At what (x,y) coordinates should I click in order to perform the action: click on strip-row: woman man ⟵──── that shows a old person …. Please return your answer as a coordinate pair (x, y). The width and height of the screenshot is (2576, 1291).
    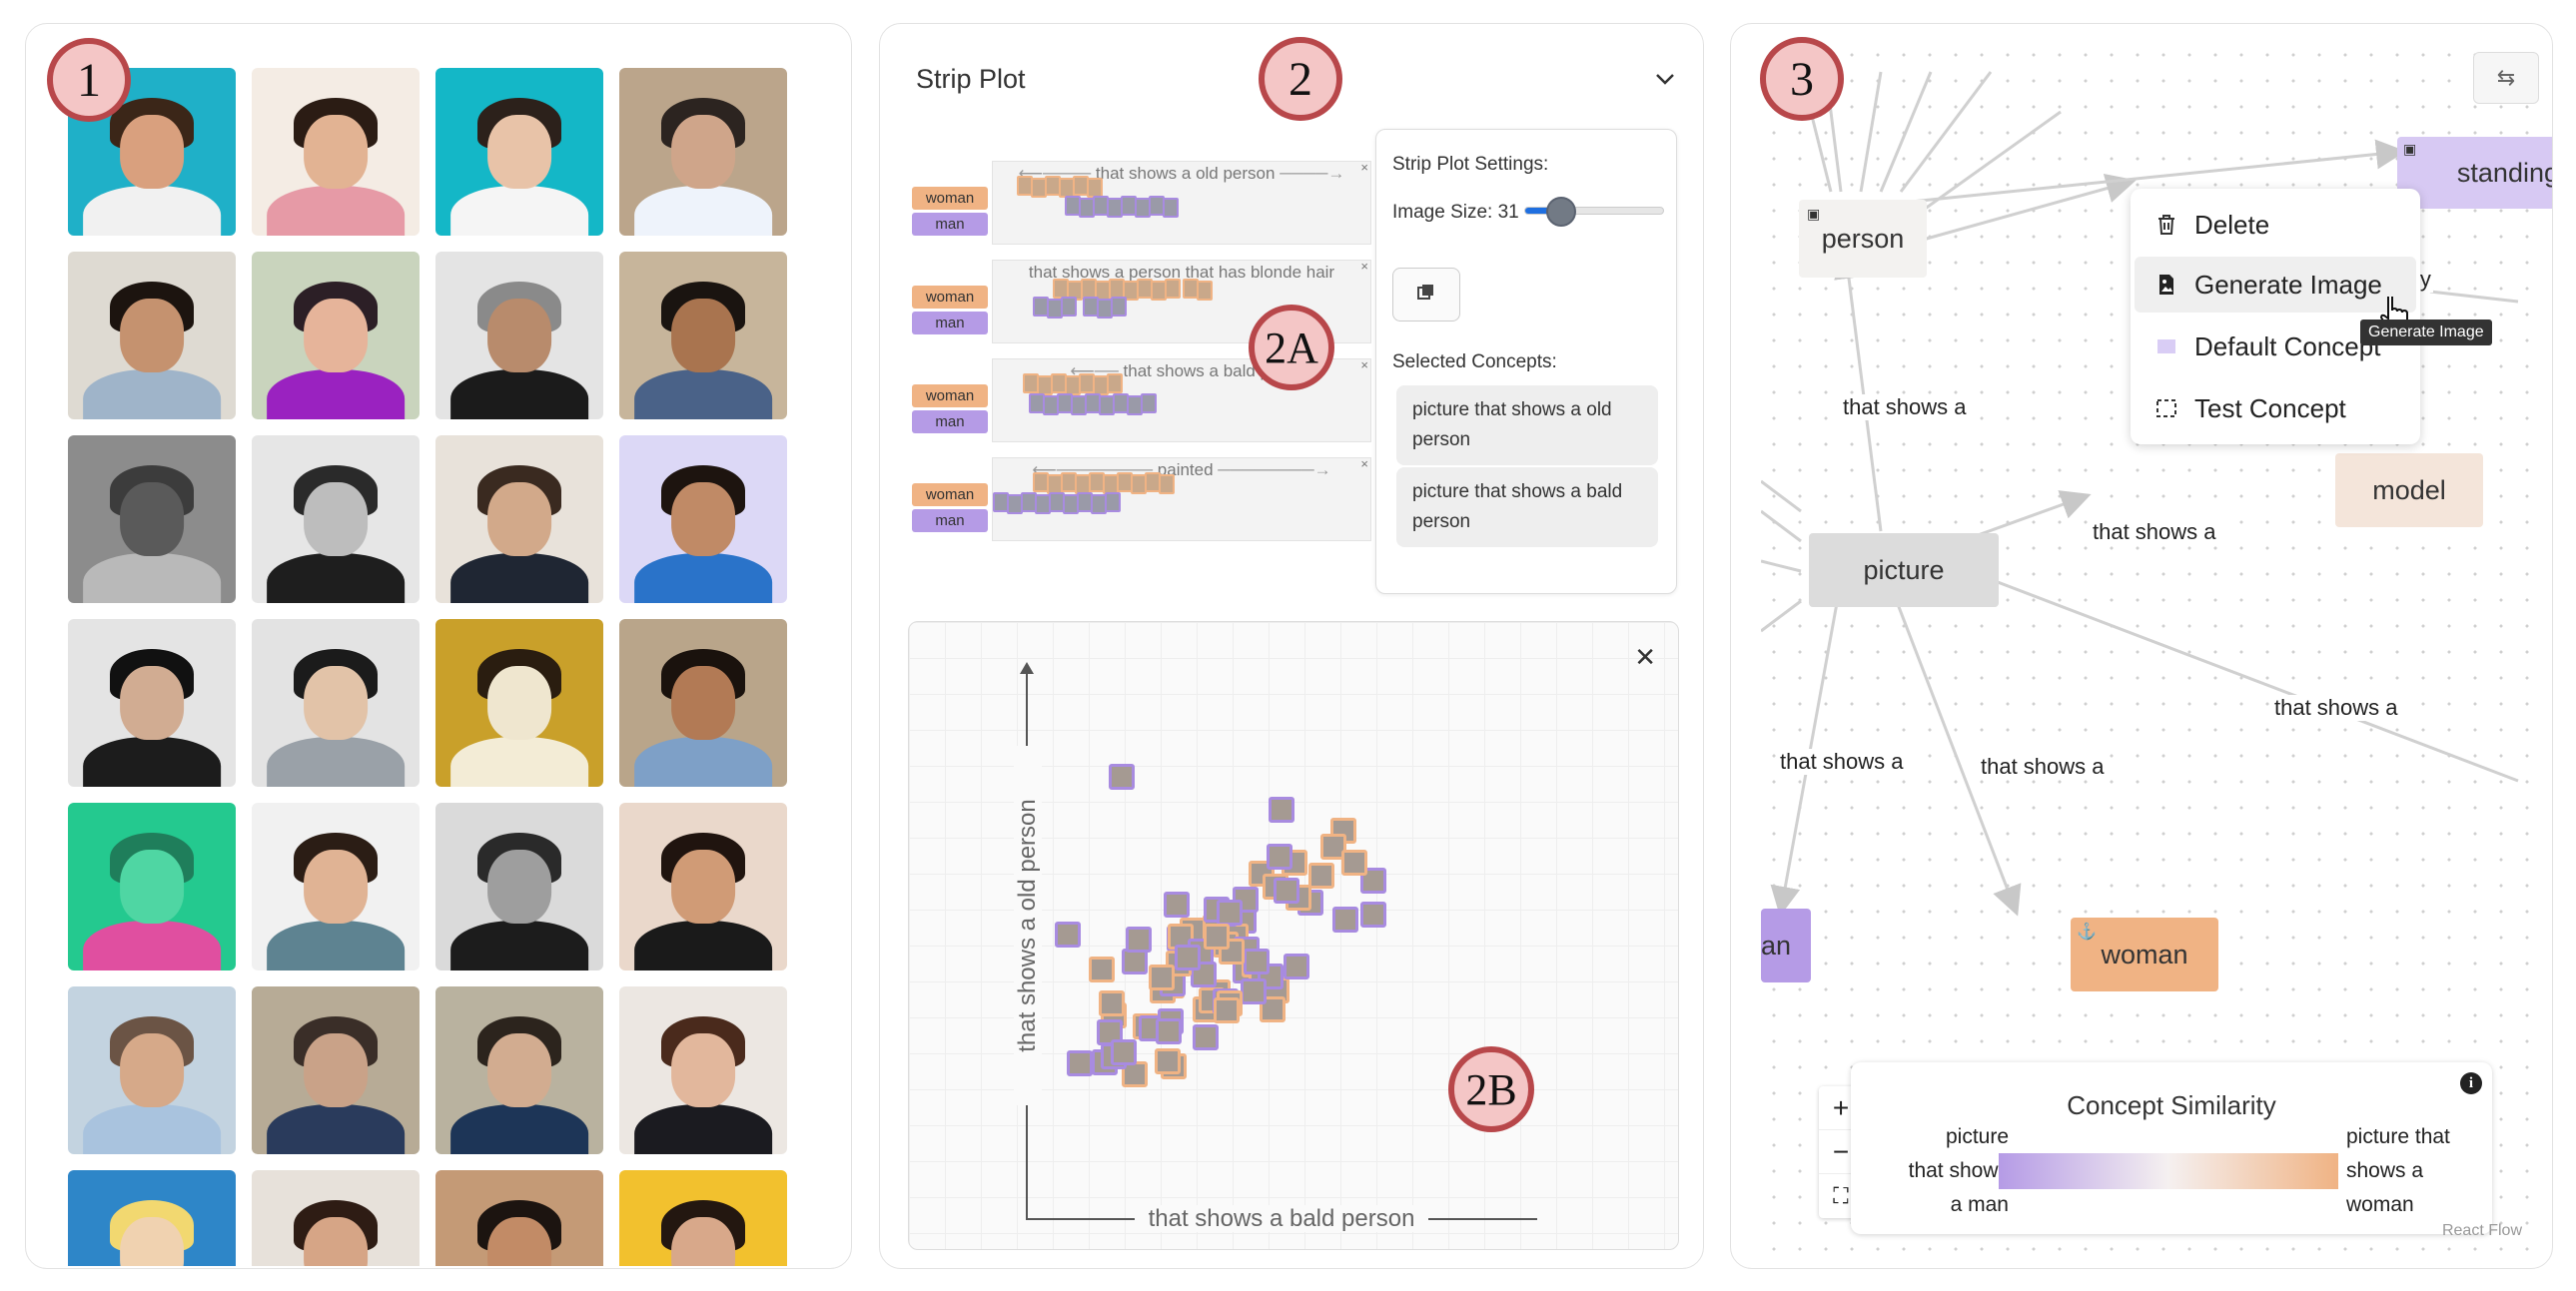
    Looking at the image, I should click on (1142, 202).